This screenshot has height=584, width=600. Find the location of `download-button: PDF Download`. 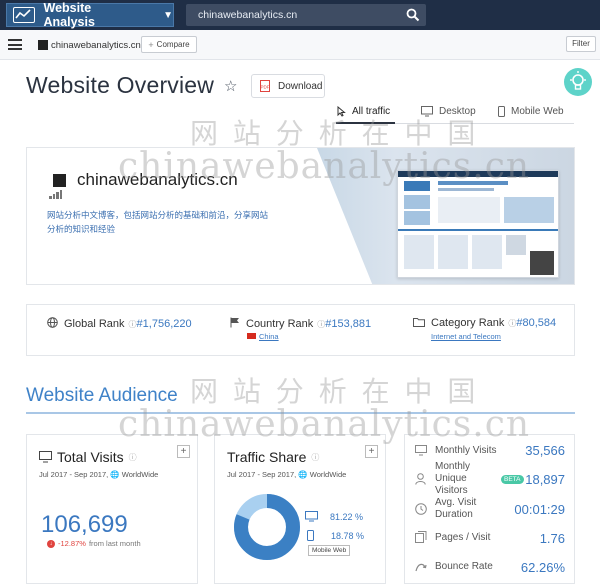

download-button: PDF Download is located at coordinates (288, 86).